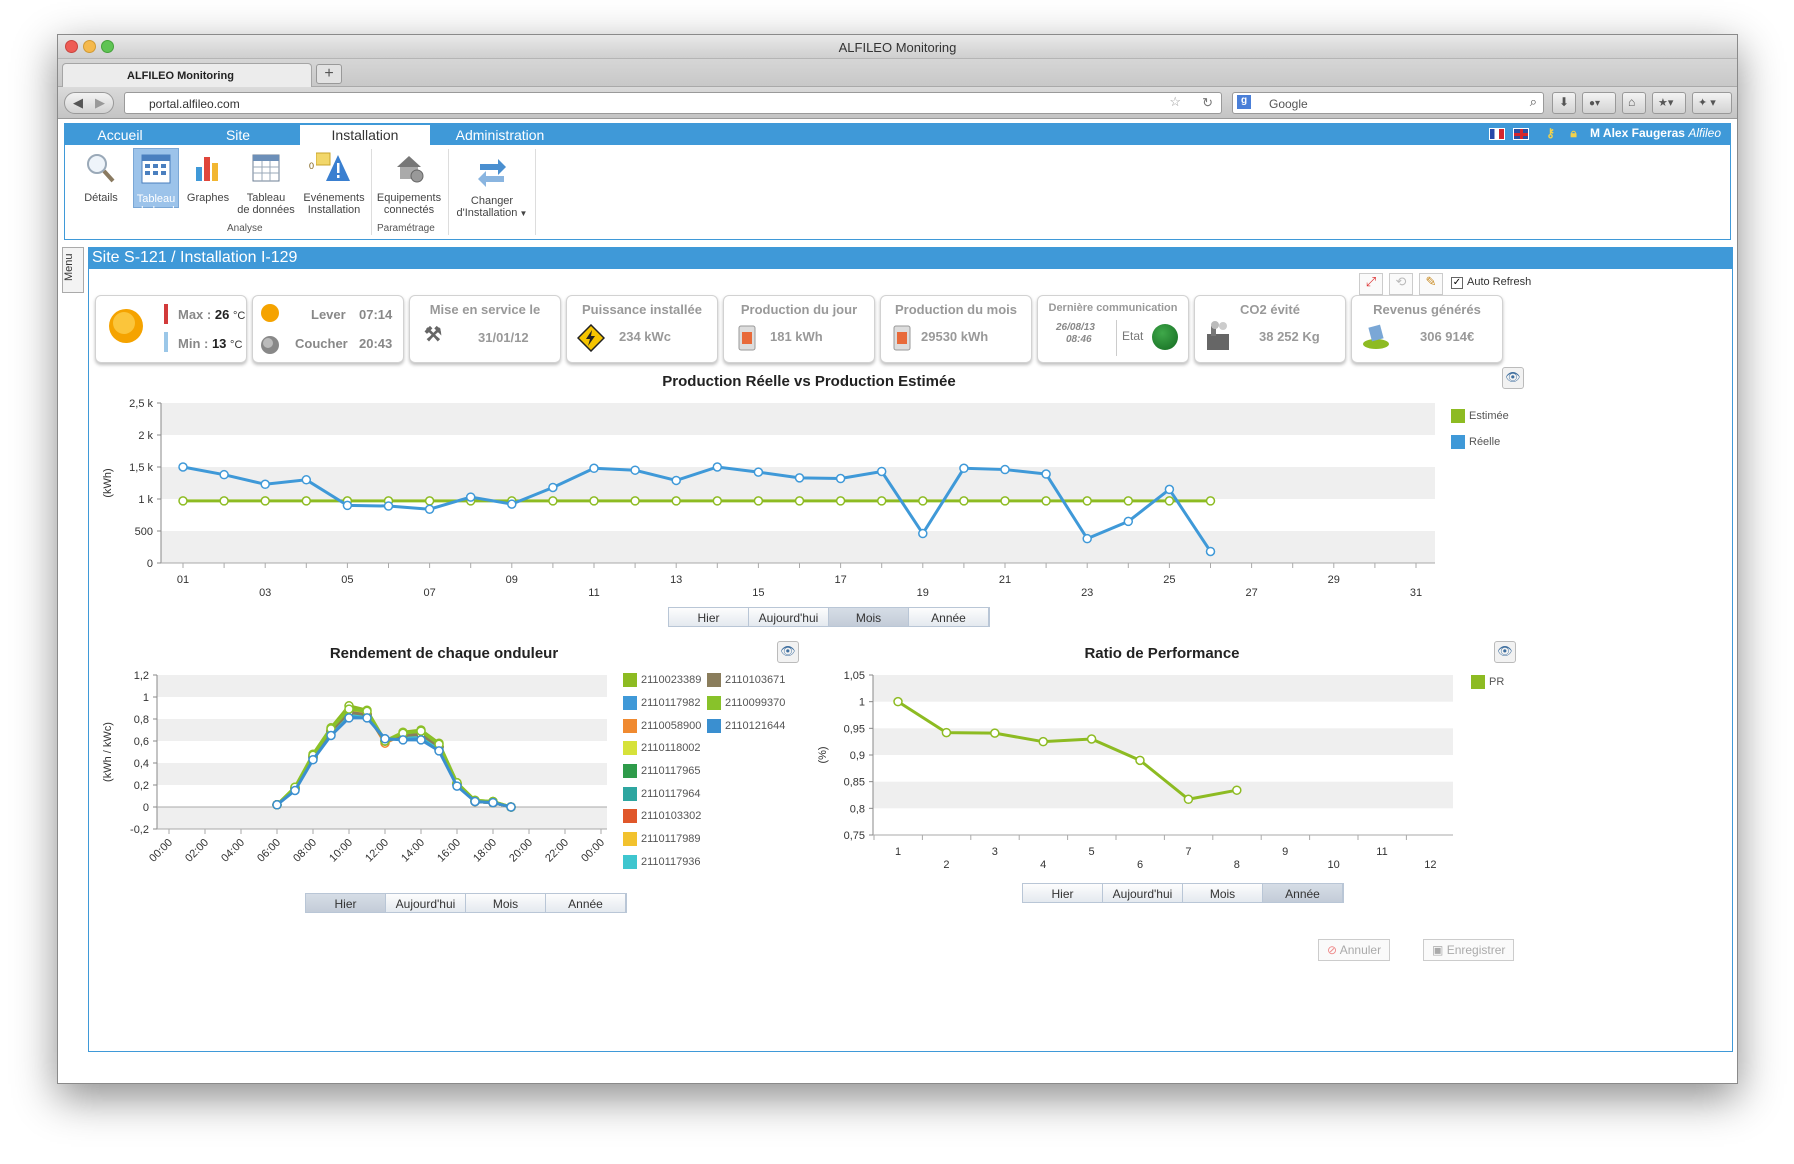  Describe the element at coordinates (1457, 283) in the screenshot. I see `auto-refresh-checkbox: ✓` at that location.